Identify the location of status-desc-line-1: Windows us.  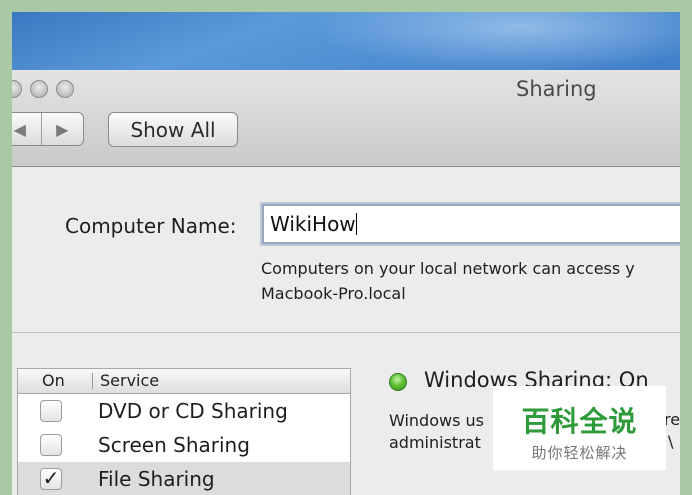
(436, 420).